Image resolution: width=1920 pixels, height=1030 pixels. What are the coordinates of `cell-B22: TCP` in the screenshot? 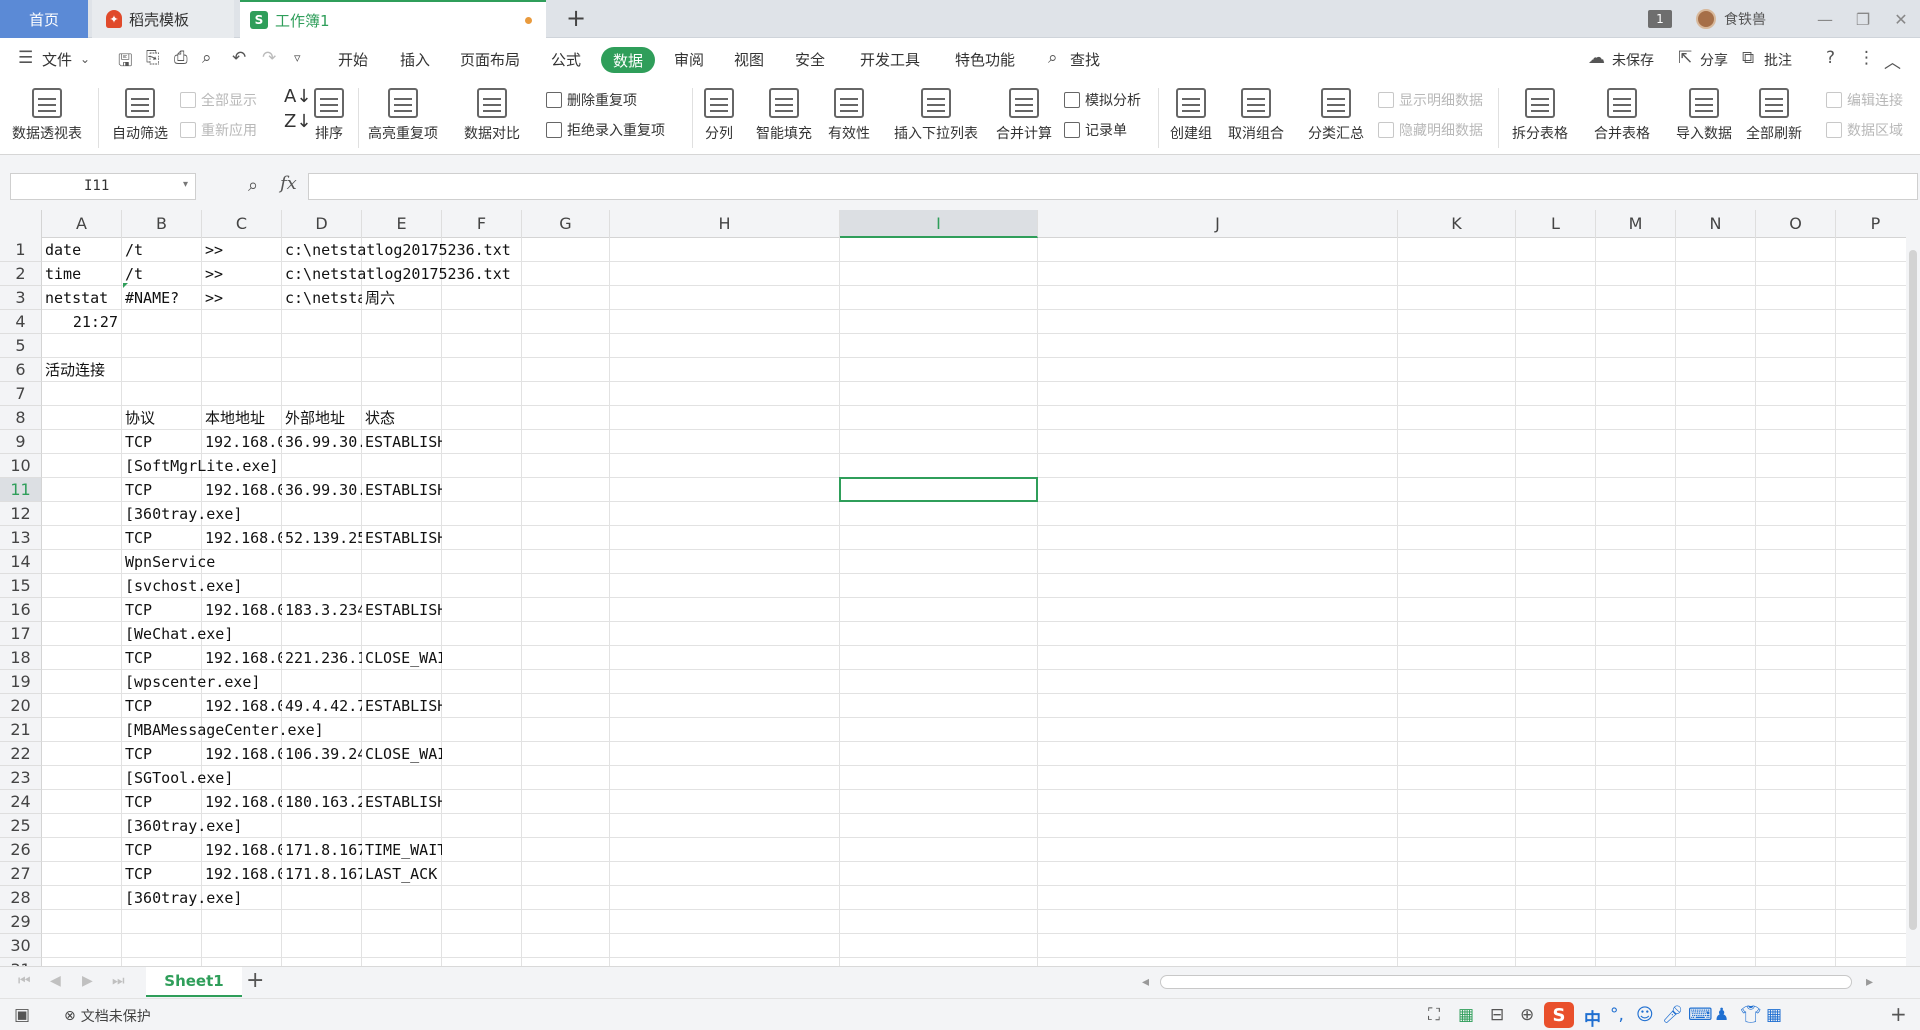 It's located at (162, 754).